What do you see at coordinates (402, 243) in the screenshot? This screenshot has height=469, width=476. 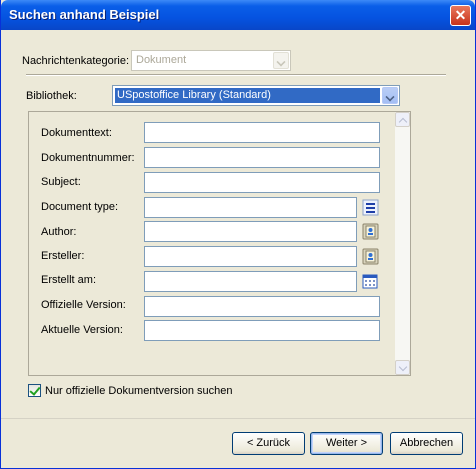 I see `panel-scrollbar` at bounding box center [402, 243].